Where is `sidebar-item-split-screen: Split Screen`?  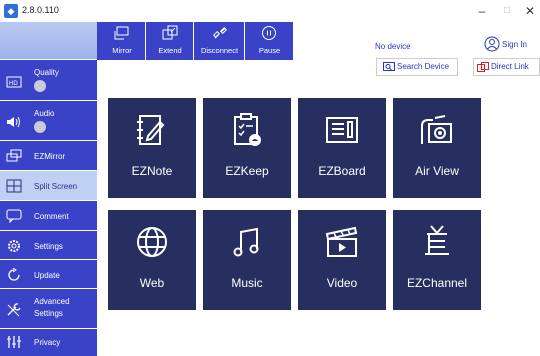 sidebar-item-split-screen: Split Screen is located at coordinates (48, 186).